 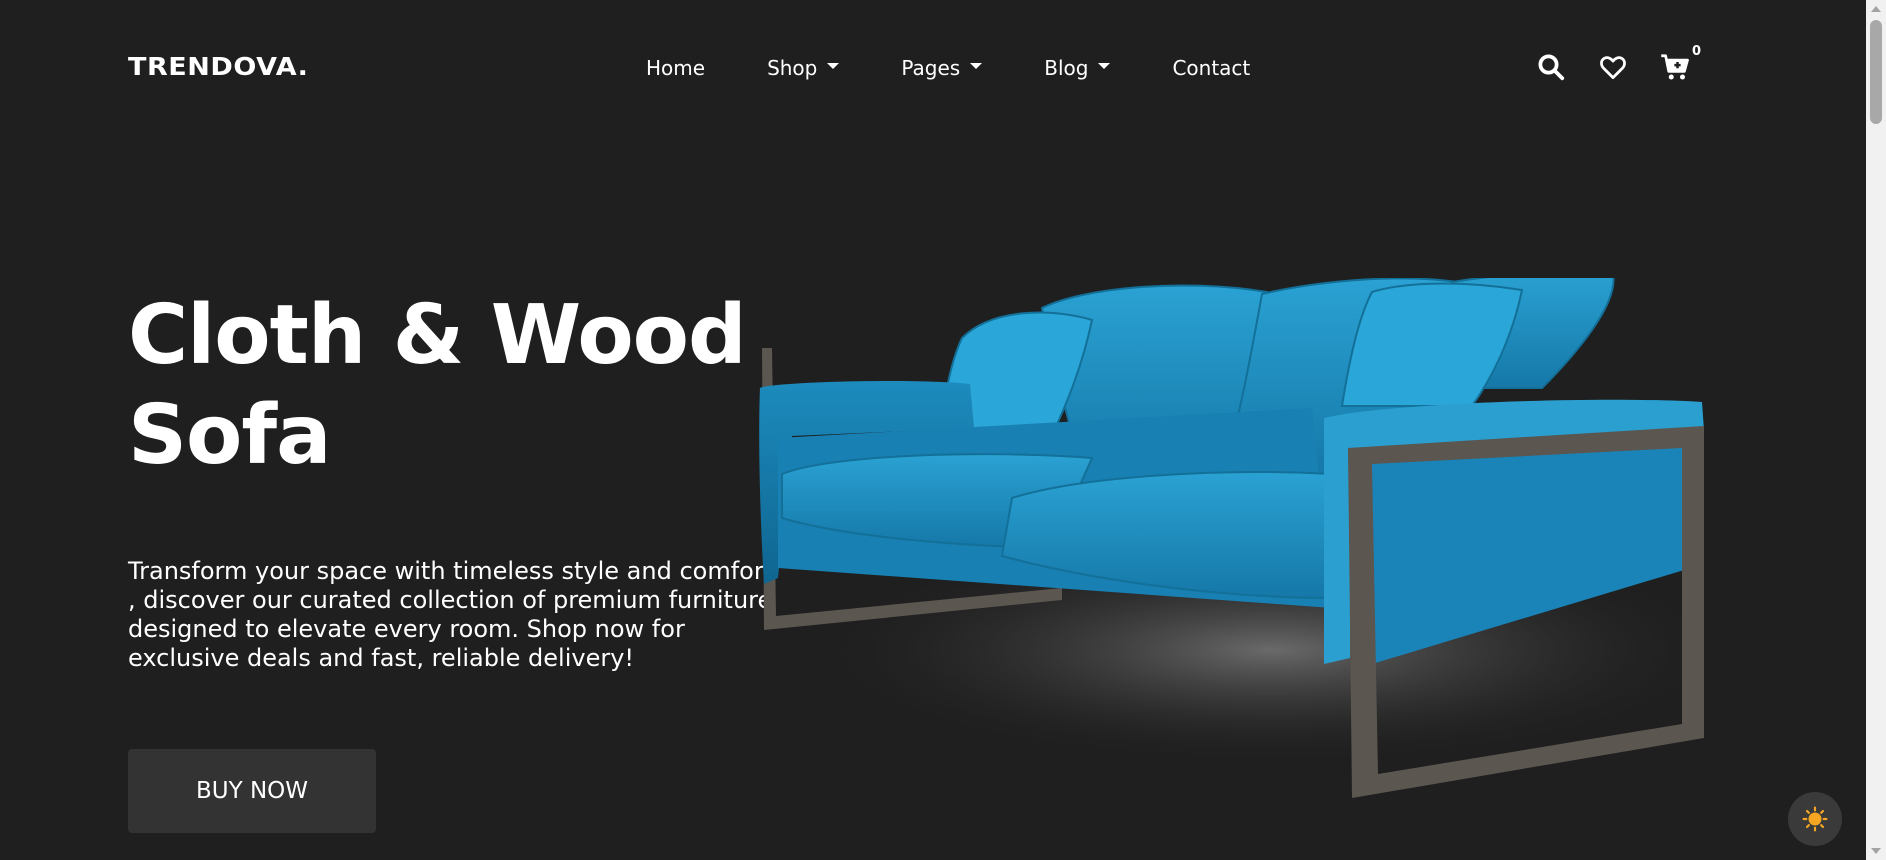 What do you see at coordinates (1876, 851) in the screenshot?
I see `scroll-down-arrow-icon` at bounding box center [1876, 851].